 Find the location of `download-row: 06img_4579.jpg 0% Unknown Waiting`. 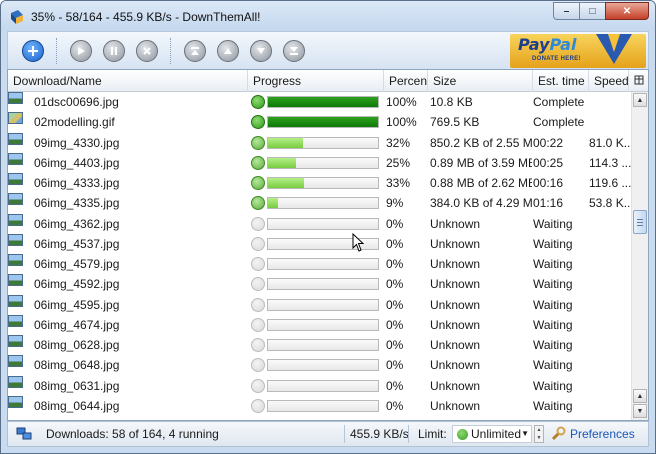

download-row: 06img_4579.jpg 0% Unknown Waiting is located at coordinates (319, 264).